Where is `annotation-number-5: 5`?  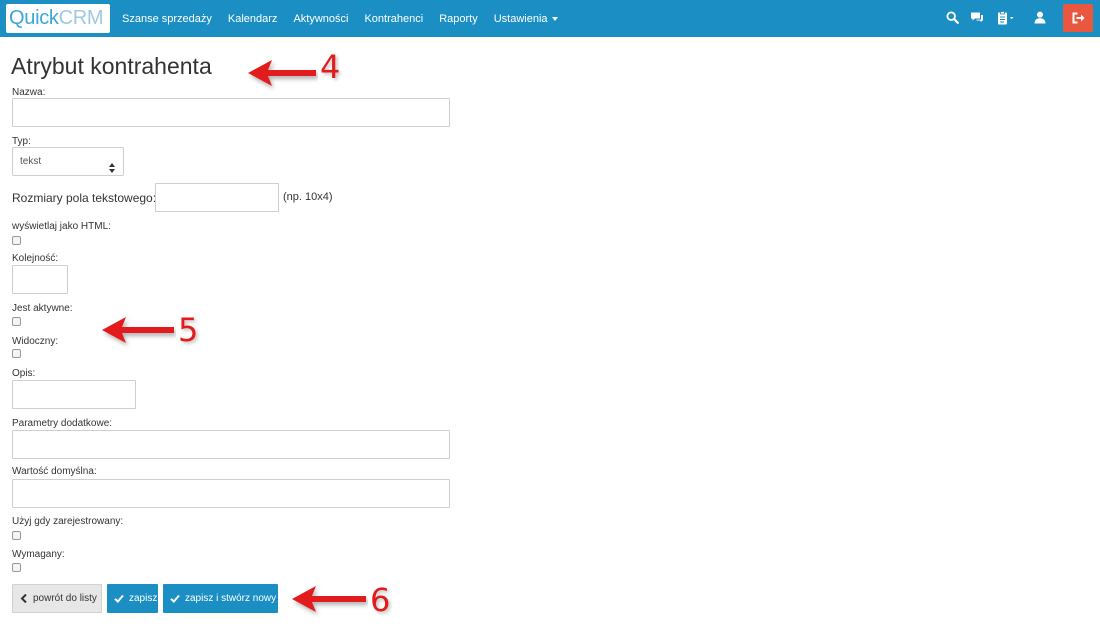
annotation-number-5: 5 is located at coordinates (188, 330).